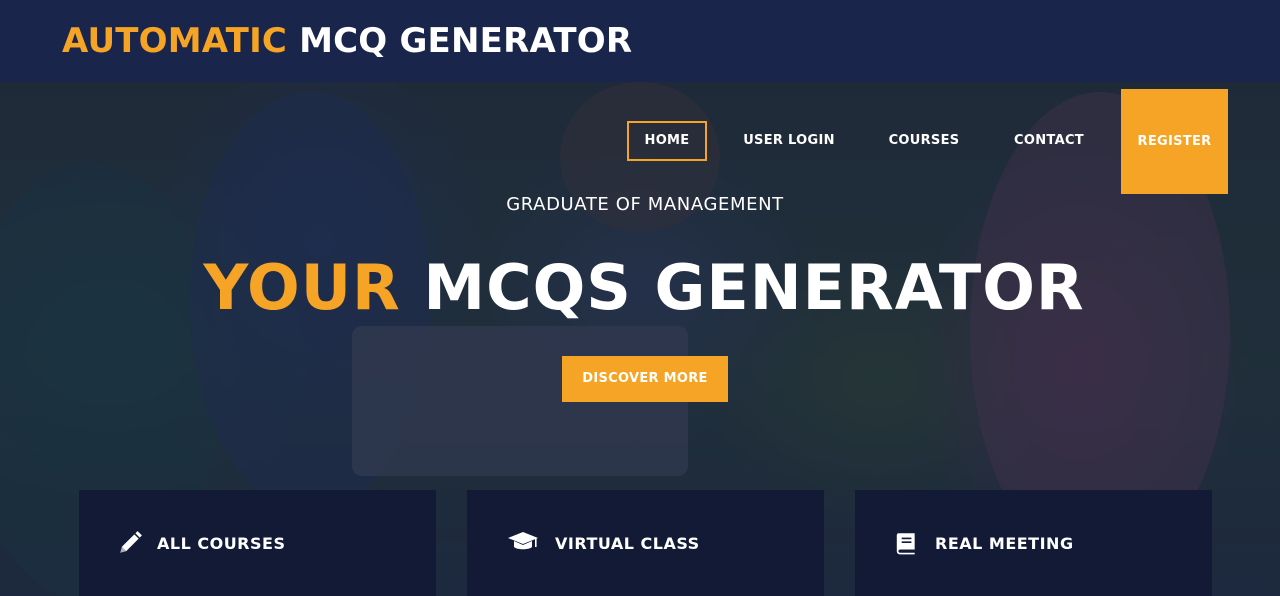 The image size is (1280, 596). I want to click on headline-main: MCQS GENERATOR, so click(754, 287).